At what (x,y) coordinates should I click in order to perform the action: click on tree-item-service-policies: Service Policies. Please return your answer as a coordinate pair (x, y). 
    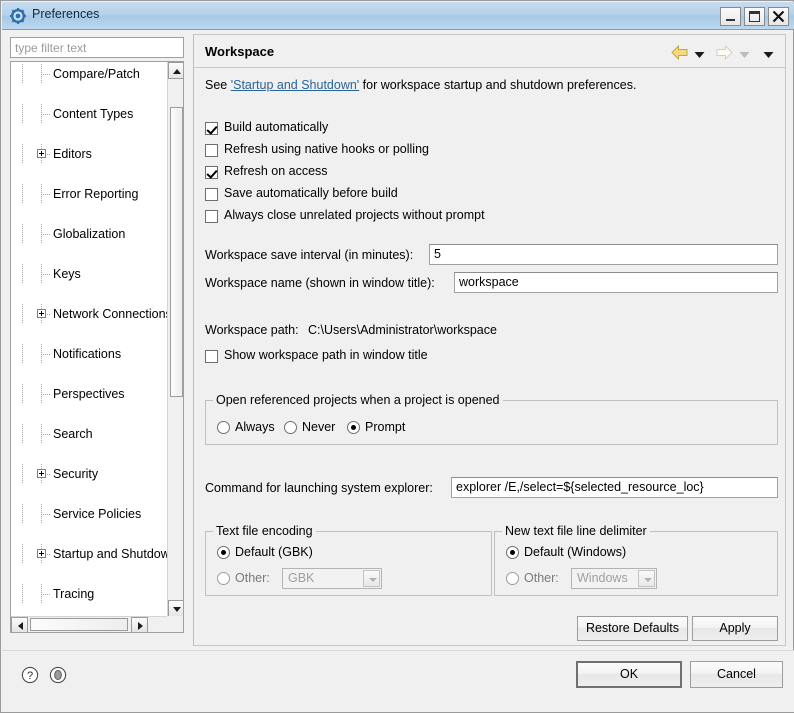
    Looking at the image, I should click on (89, 514).